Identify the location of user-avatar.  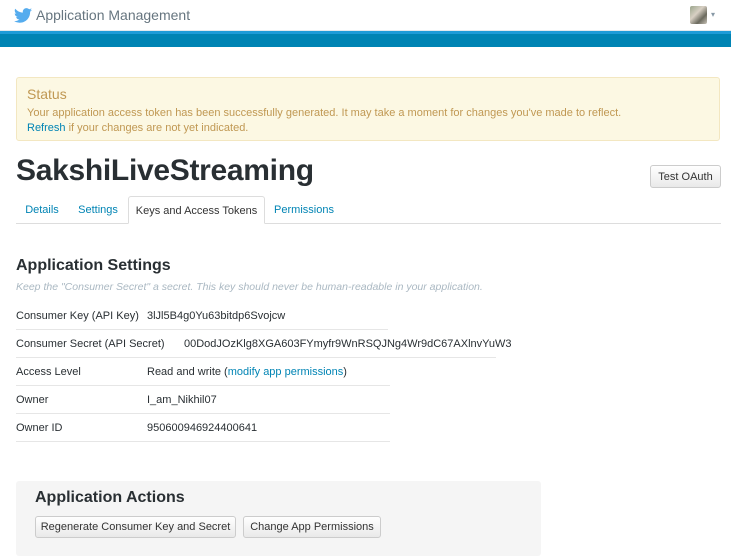
(698, 15).